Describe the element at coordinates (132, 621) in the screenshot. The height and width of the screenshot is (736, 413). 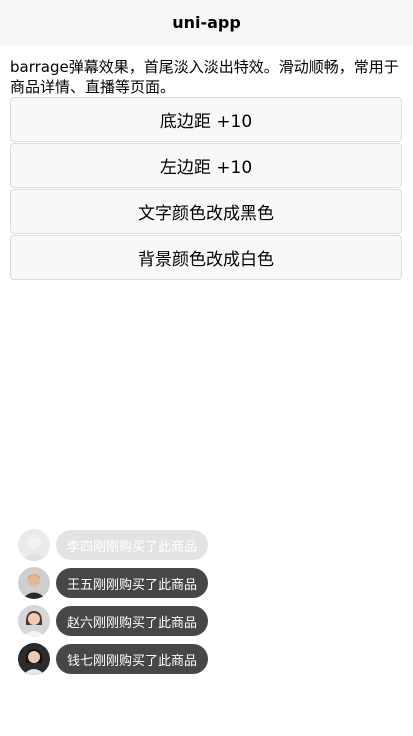
I see `barrage-bubble: 赵六刚刚购买了此商品` at that location.